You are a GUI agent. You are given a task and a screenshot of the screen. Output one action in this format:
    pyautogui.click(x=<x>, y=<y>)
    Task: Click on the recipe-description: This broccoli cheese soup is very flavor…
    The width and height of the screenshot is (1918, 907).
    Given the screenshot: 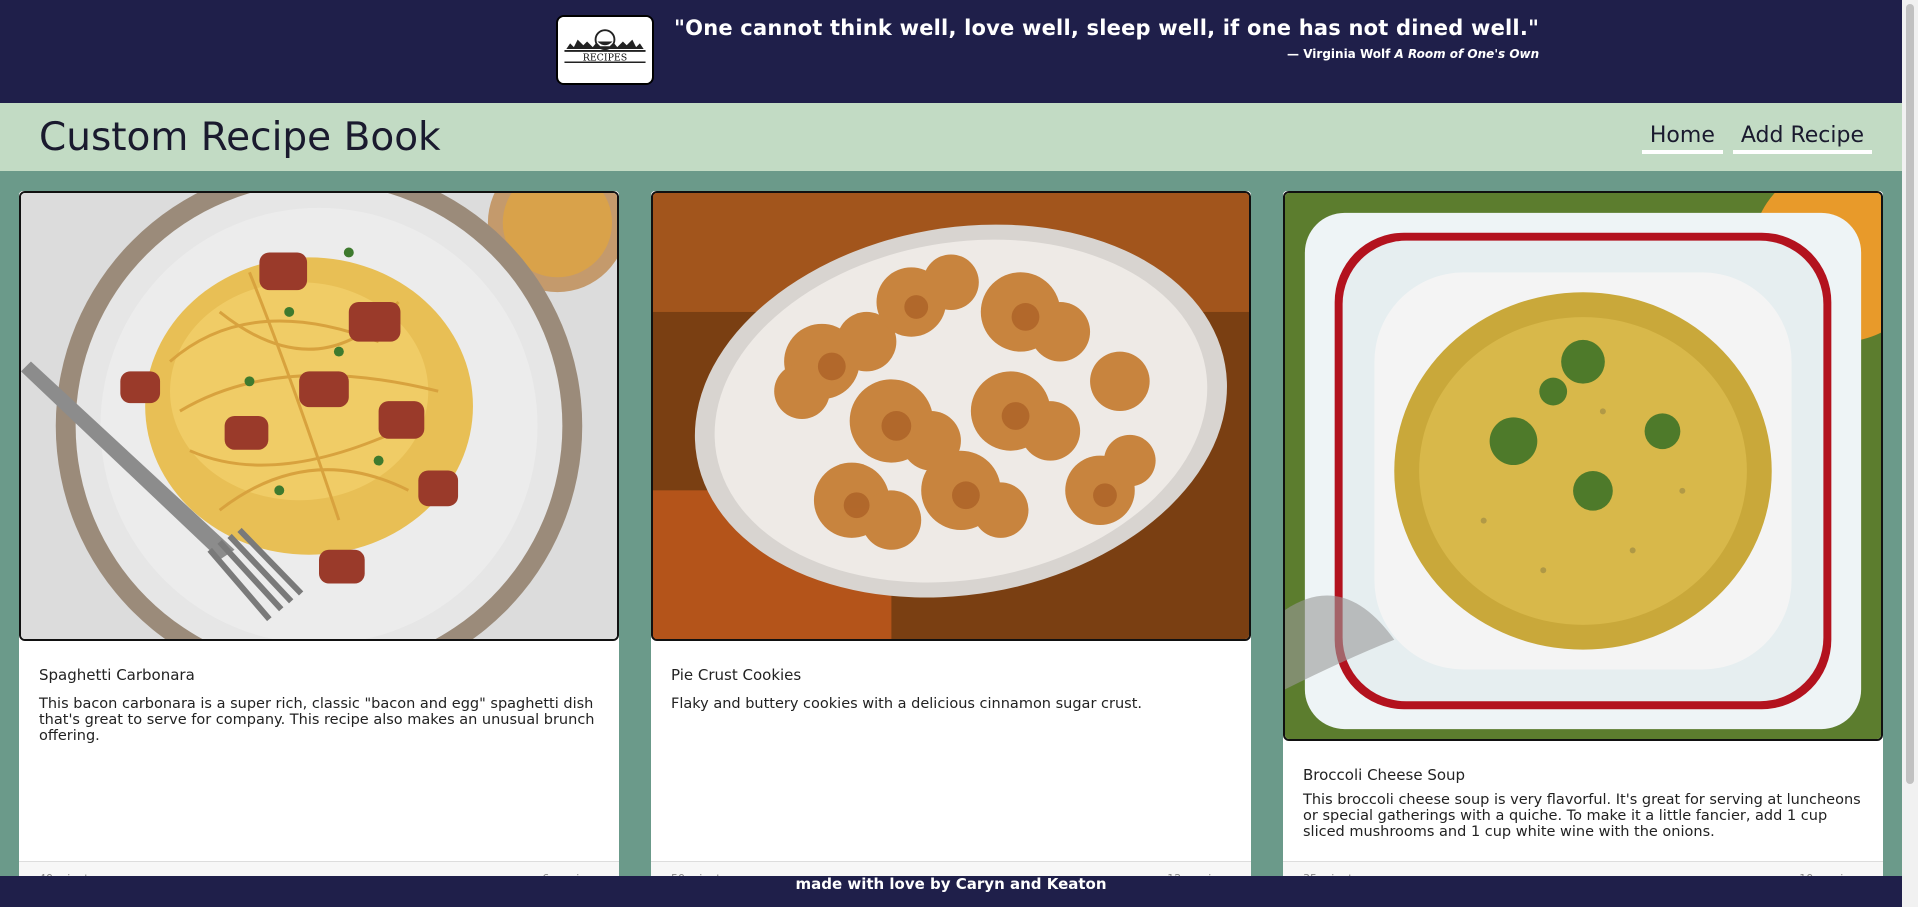 What is the action you would take?
    pyautogui.click(x=1582, y=816)
    